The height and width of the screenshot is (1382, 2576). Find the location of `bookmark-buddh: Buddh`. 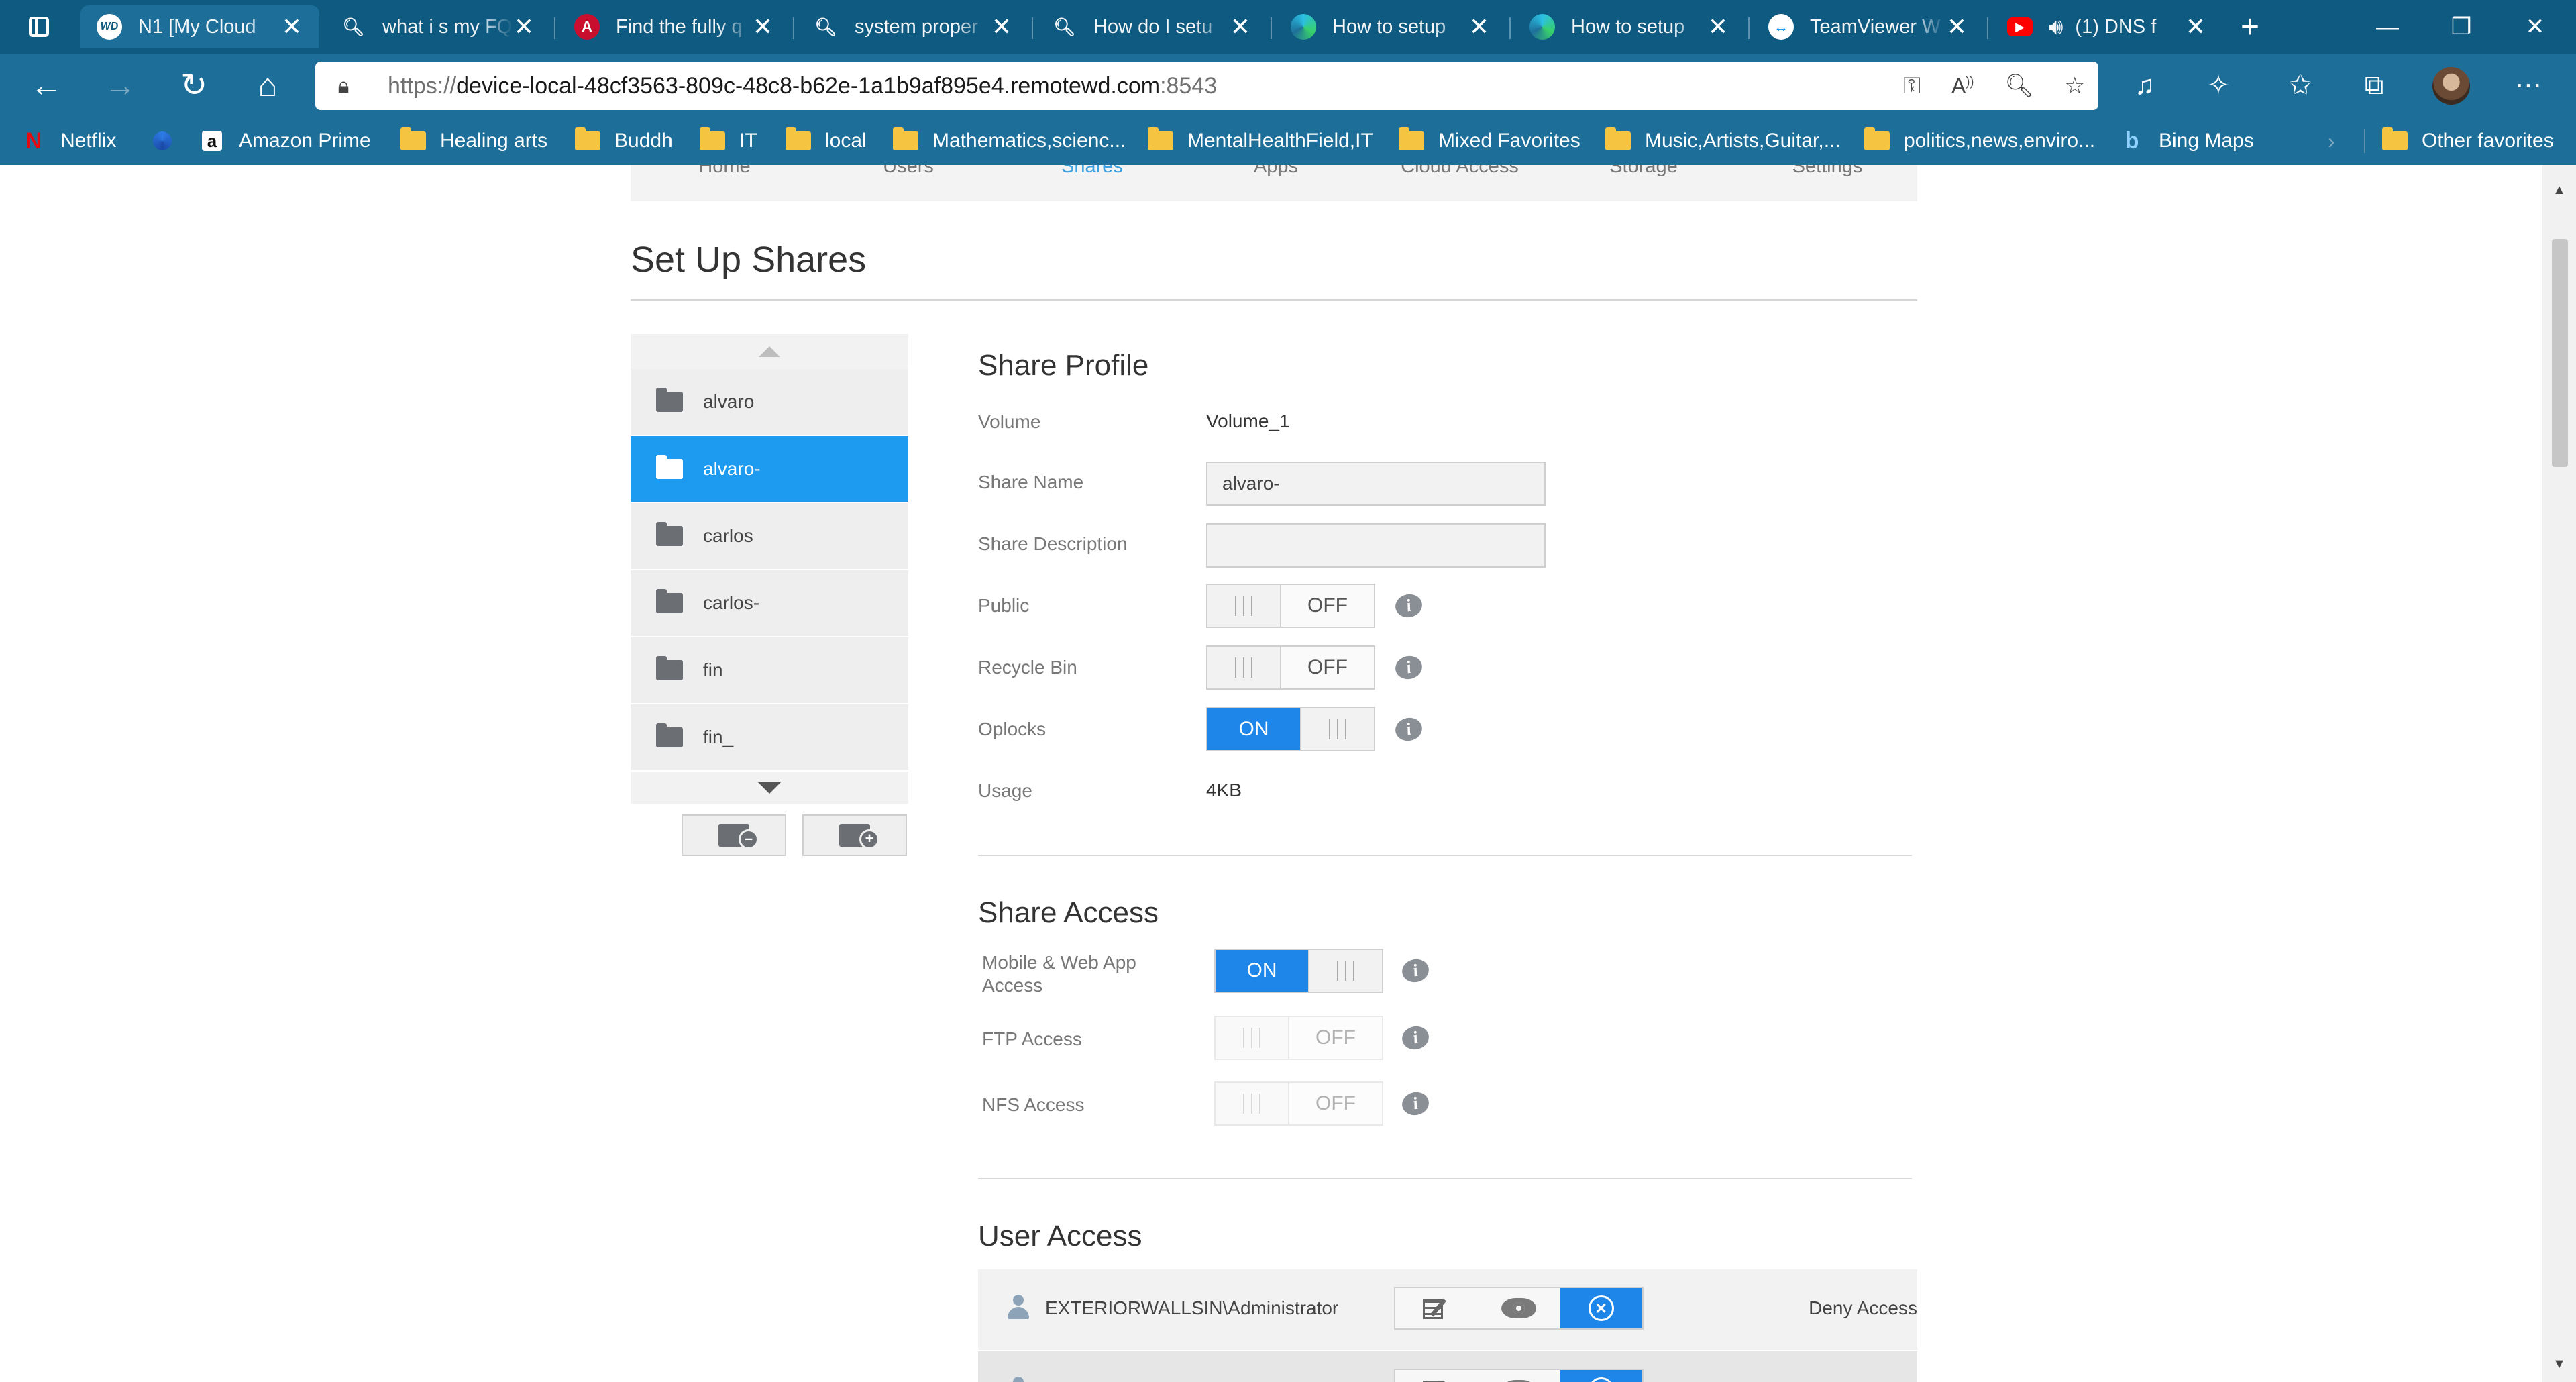

bookmark-buddh: Buddh is located at coordinates (623, 141).